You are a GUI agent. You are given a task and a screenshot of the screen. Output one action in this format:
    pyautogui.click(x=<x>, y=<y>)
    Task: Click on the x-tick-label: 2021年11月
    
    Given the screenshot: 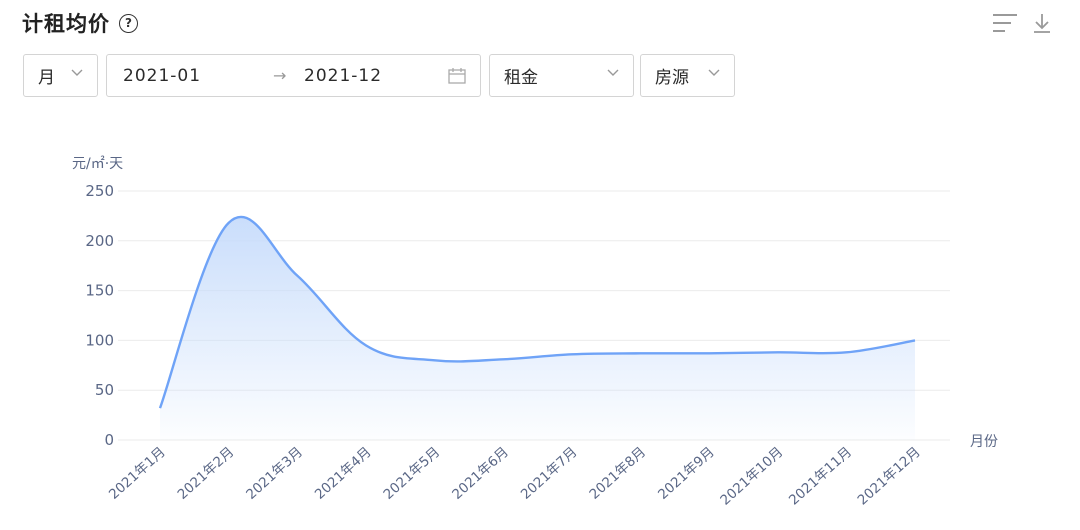 What is the action you would take?
    pyautogui.click(x=820, y=476)
    